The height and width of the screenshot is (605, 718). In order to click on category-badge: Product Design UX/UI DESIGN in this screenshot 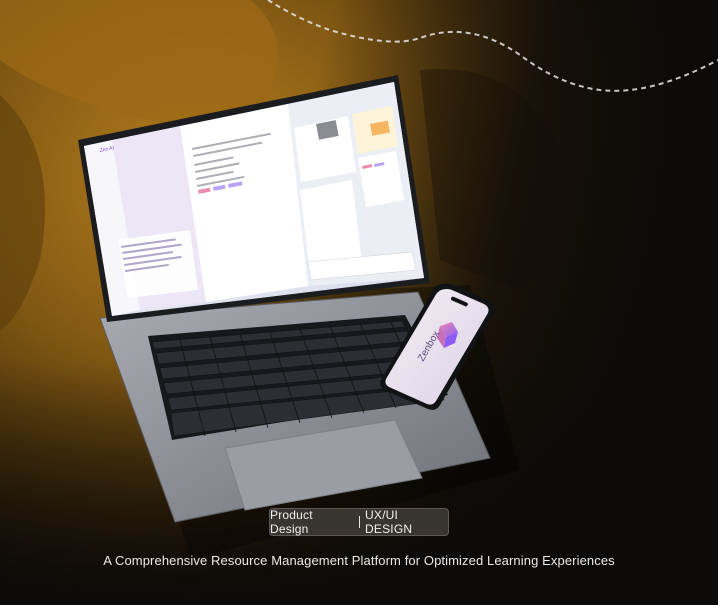, I will do `click(359, 522)`.